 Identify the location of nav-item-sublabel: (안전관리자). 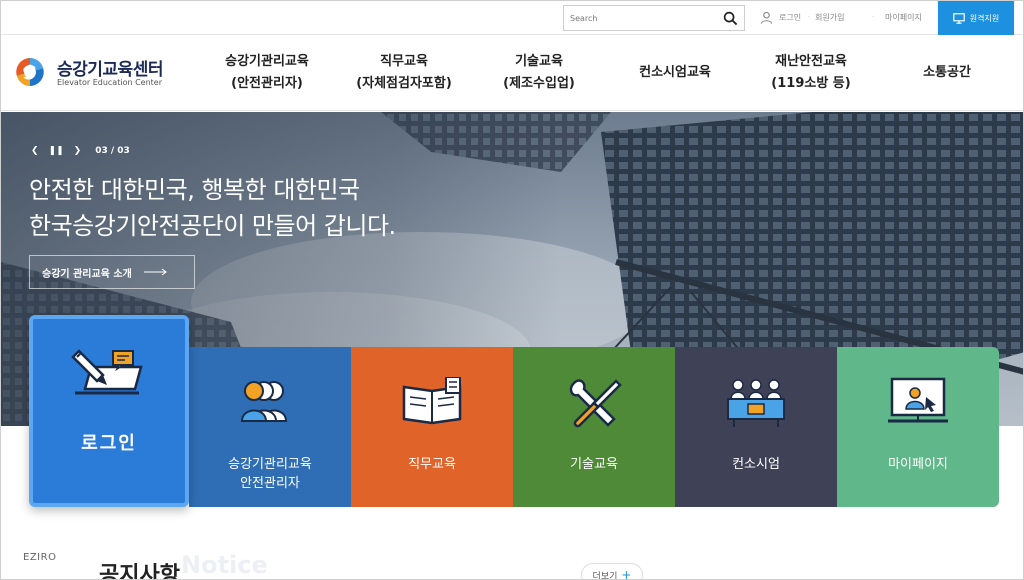
(267, 83).